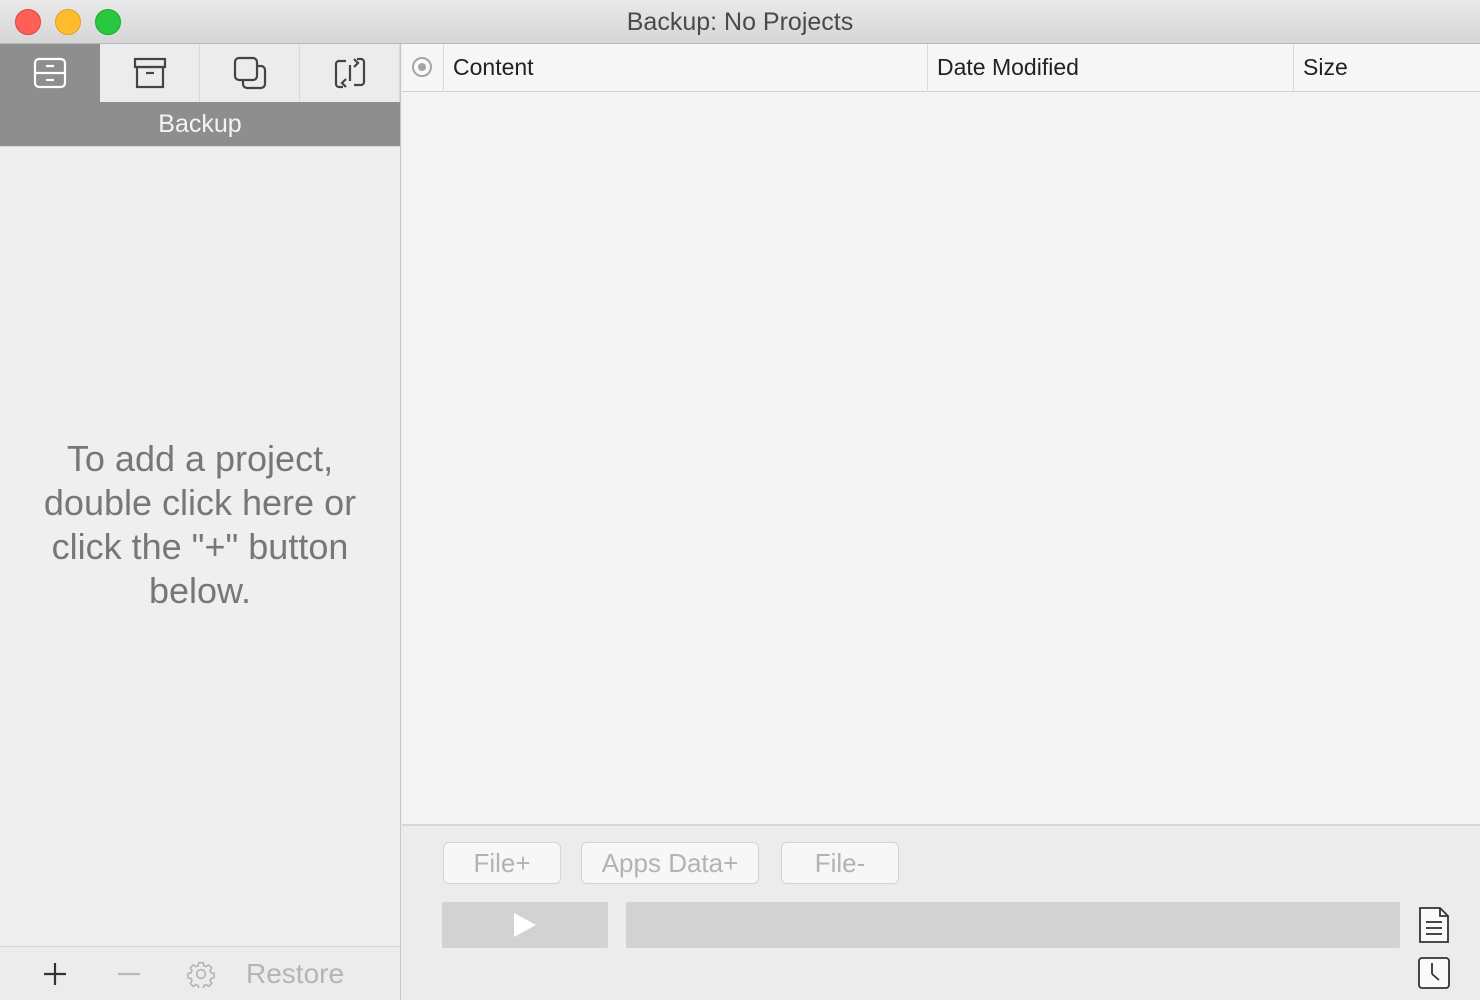 The height and width of the screenshot is (1000, 1480). I want to click on tab-clone, so click(250, 73).